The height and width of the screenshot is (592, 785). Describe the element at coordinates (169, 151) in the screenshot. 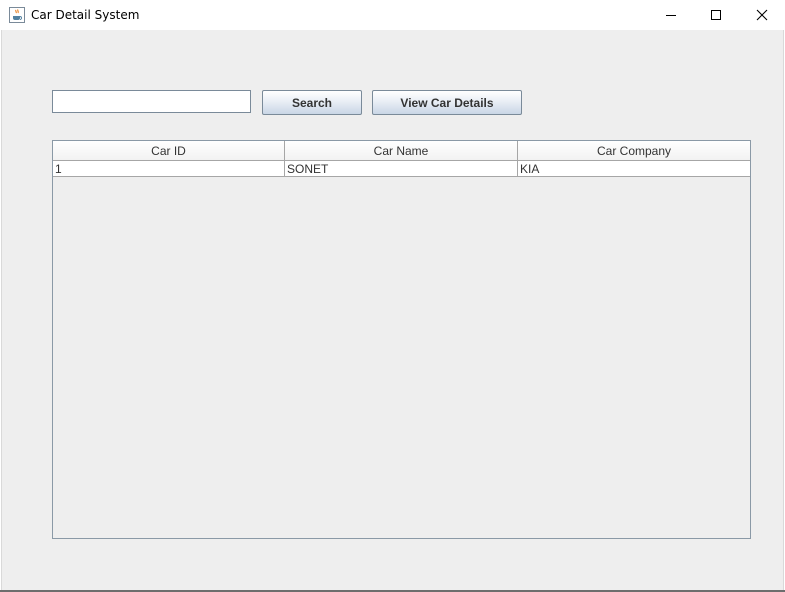

I see `column-header-car-id: Car ID` at that location.